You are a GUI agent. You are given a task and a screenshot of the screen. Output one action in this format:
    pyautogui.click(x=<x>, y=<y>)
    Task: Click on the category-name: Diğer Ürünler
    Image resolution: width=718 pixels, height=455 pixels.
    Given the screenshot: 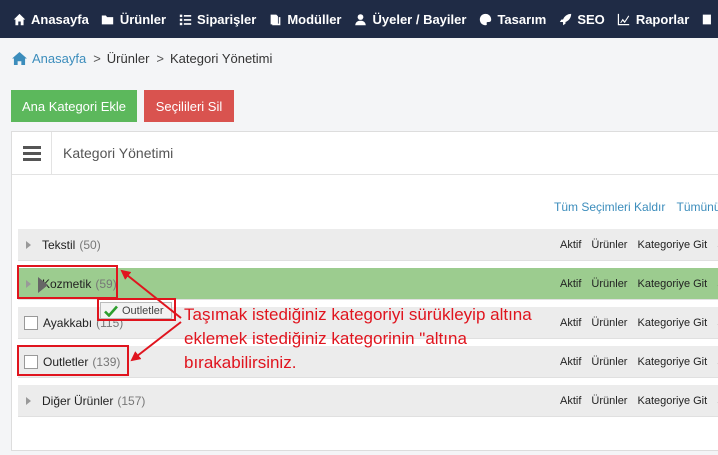 What is the action you would take?
    pyautogui.click(x=77, y=401)
    